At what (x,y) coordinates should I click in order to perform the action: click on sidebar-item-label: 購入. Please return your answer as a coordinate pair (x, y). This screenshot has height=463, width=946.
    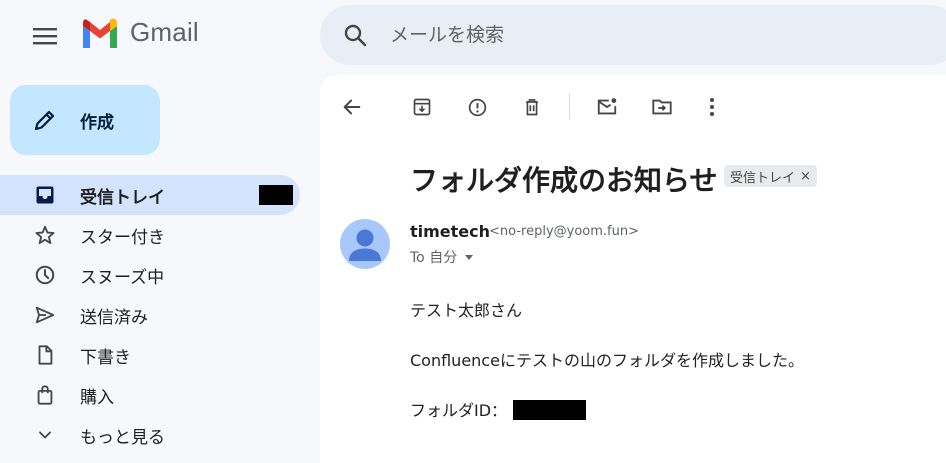
    Looking at the image, I should click on (97, 397).